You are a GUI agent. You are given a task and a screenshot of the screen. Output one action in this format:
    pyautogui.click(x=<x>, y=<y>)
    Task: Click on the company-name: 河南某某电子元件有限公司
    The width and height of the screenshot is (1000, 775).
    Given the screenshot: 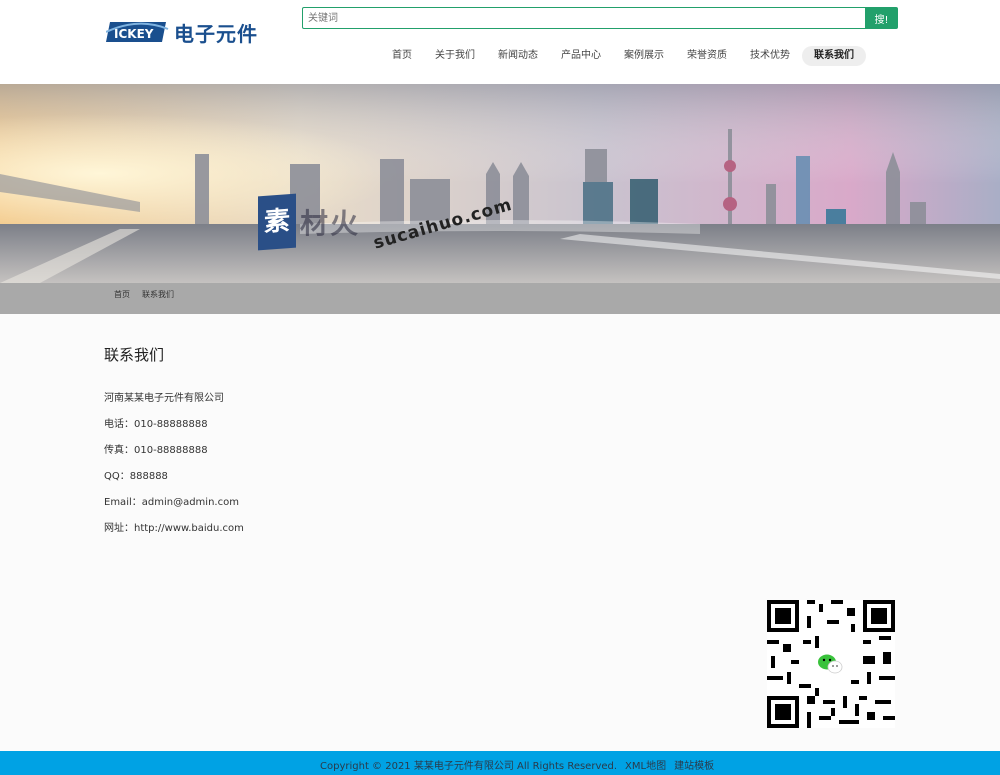 What is the action you would take?
    pyautogui.click(x=164, y=398)
    